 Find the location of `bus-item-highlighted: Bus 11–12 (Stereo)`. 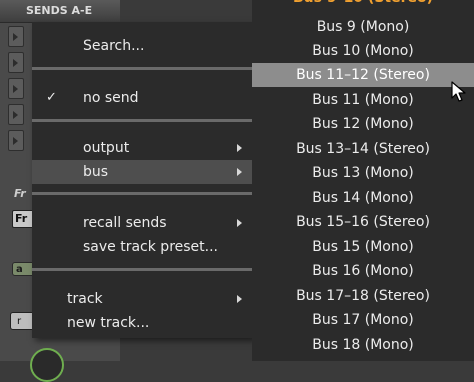

bus-item-highlighted: Bus 11–12 (Stereo) is located at coordinates (363, 75).